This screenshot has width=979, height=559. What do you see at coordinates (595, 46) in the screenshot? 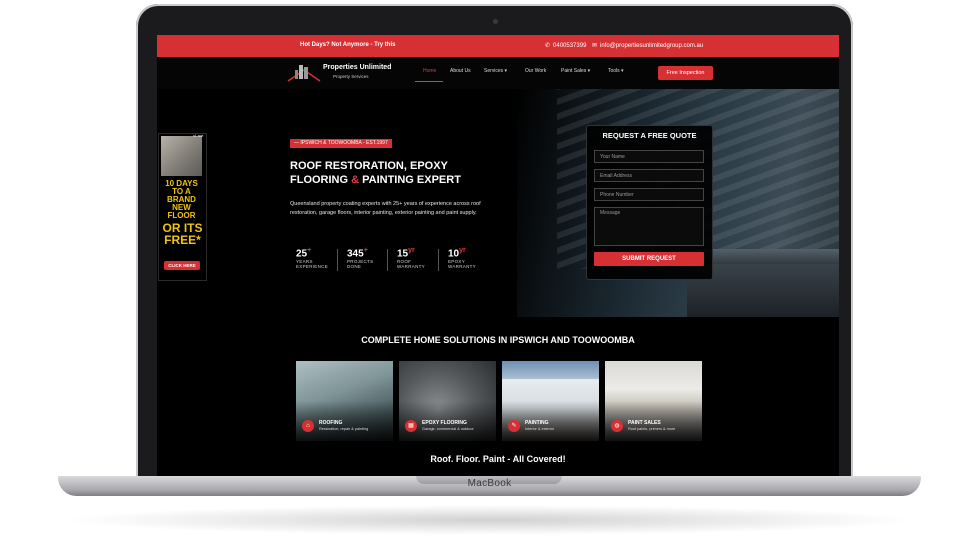
I see `mail-icon: ✉` at bounding box center [595, 46].